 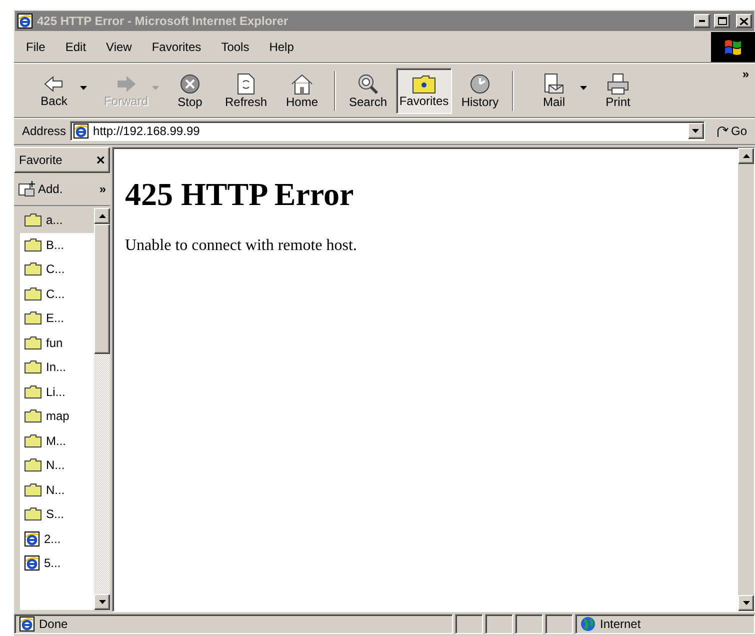 I want to click on page-heading: 425 HTTP Error, so click(x=240, y=194).